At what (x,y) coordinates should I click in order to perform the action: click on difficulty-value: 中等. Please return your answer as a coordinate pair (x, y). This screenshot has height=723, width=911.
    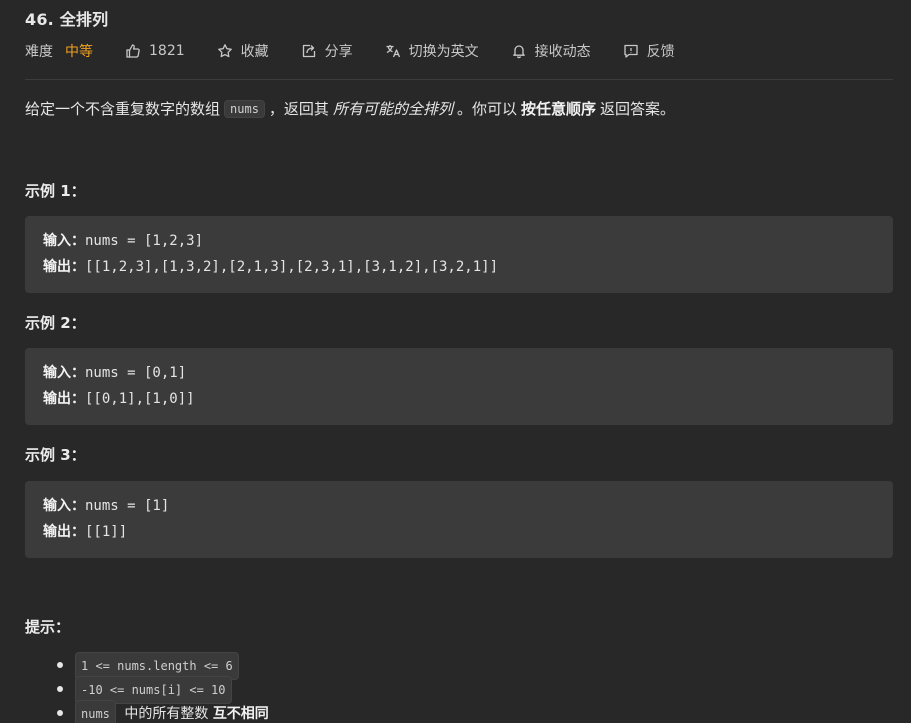
    Looking at the image, I should click on (79, 52).